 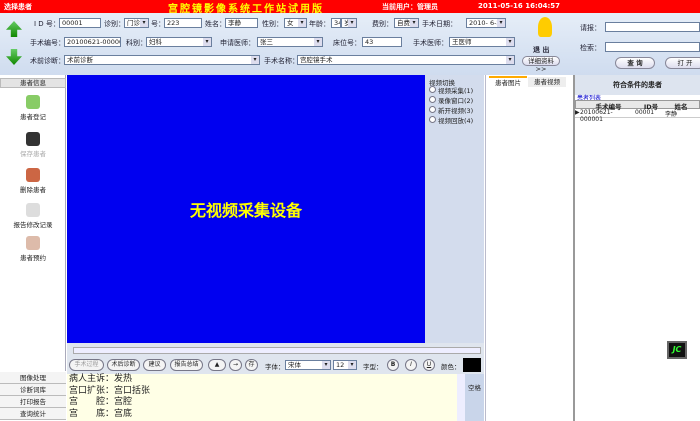 I want to click on report-input, so click(x=652, y=27).